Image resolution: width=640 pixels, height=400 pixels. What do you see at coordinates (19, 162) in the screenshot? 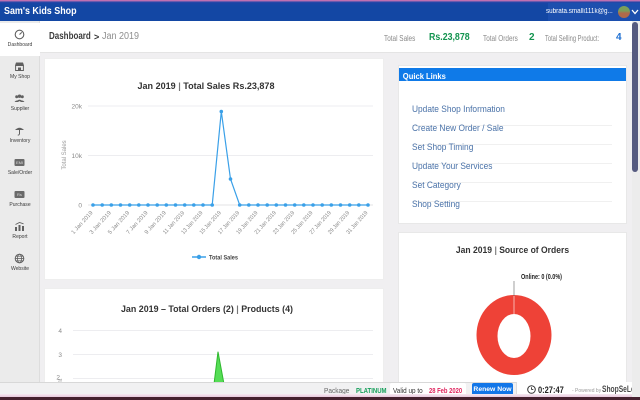
I see `svg-text: EMI` at bounding box center [19, 162].